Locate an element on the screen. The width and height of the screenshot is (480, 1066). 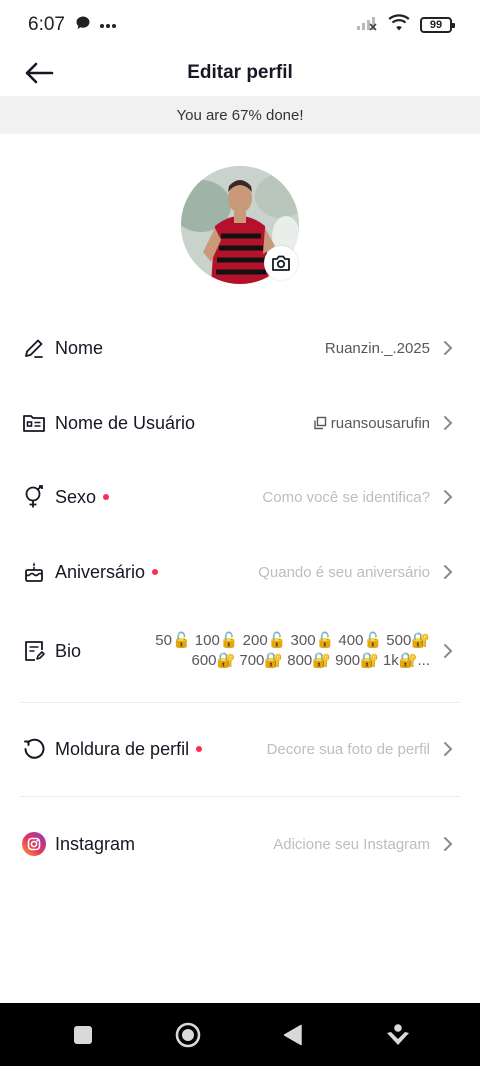
row-instagram: Instagram Adicione seu Instagram is located at coordinates (240, 844).